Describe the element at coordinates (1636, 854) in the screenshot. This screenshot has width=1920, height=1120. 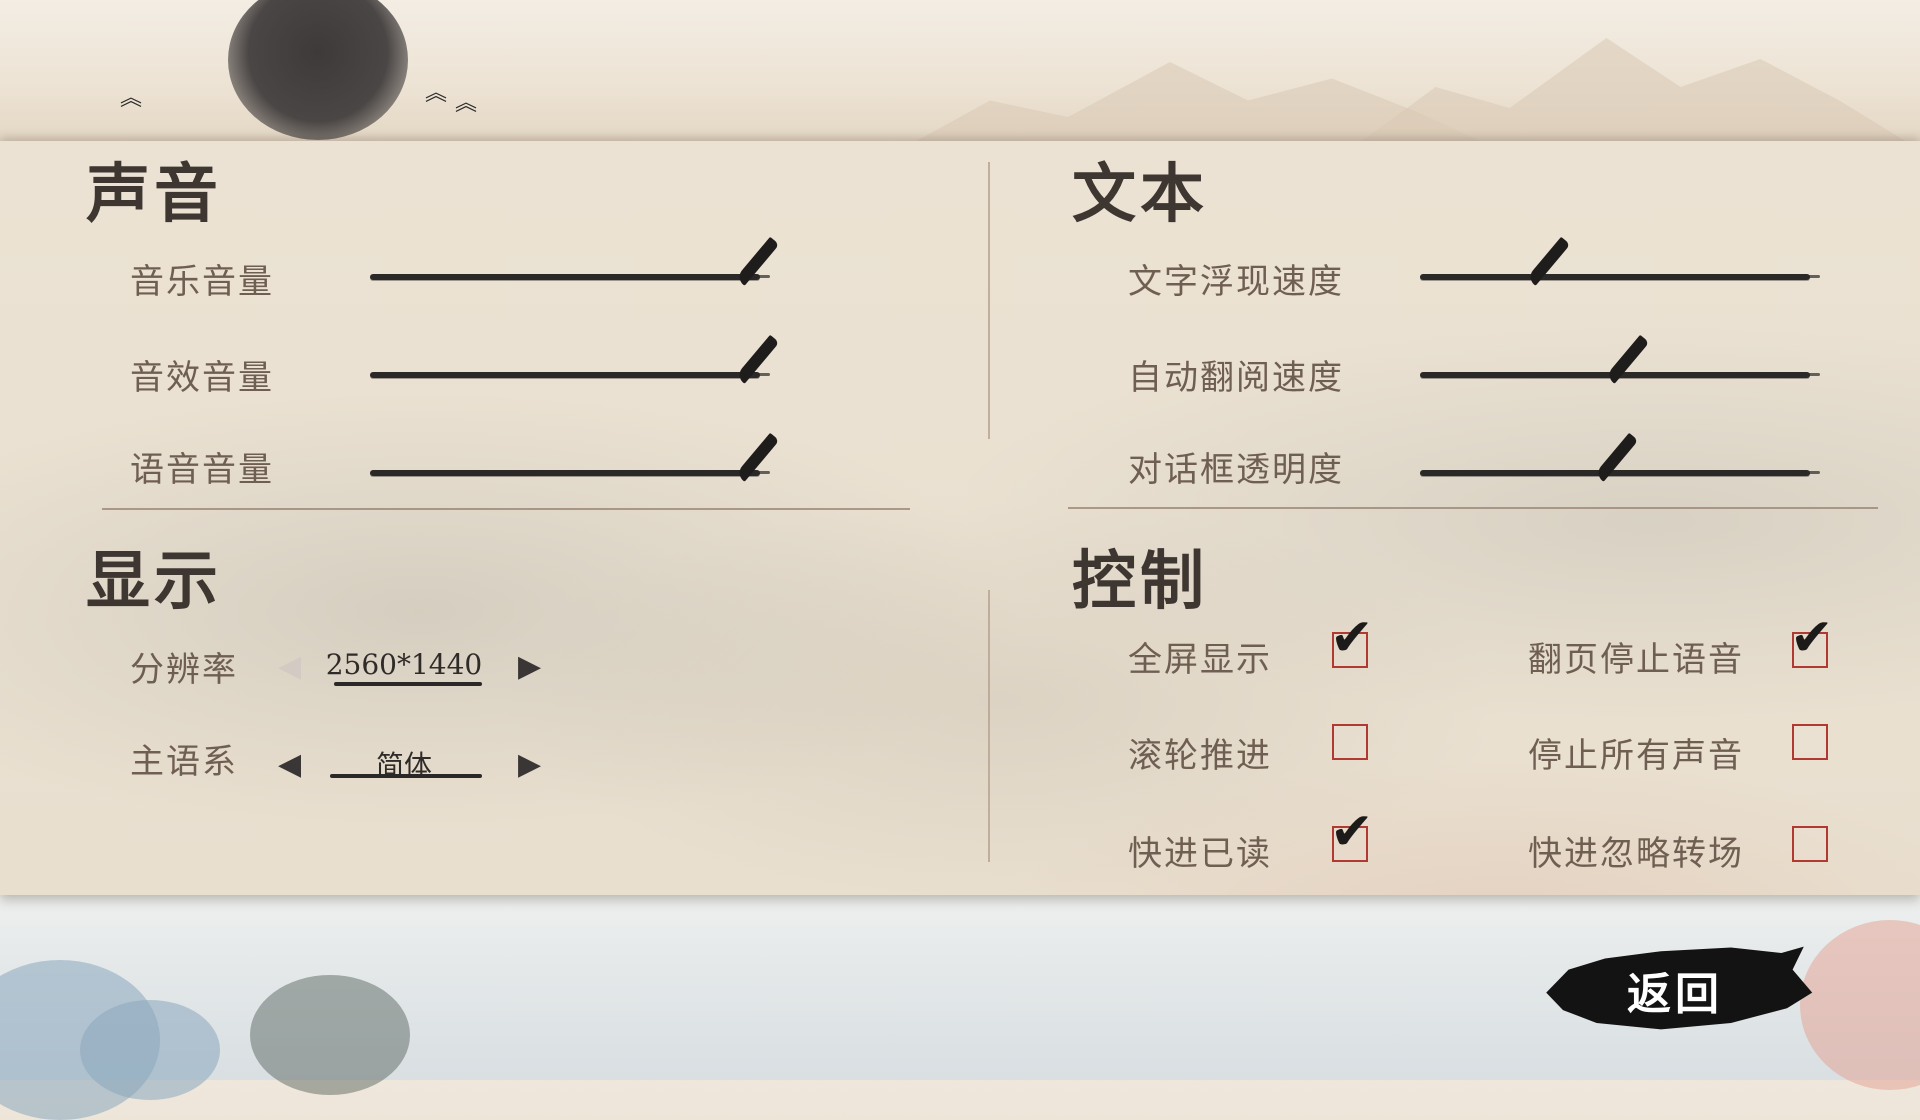
I see `skip-transitions-label: 快进忽略转场` at that location.